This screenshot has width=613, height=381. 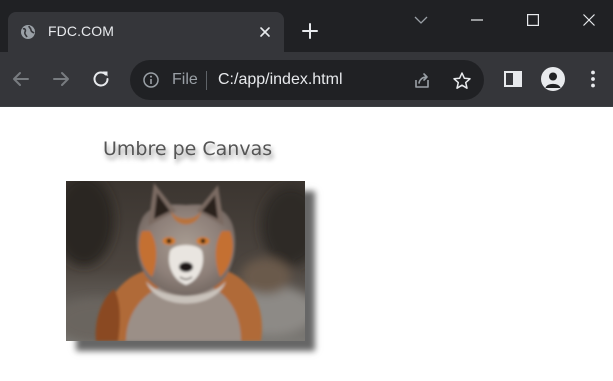 What do you see at coordinates (81, 31) in the screenshot?
I see `tab-title: FDC.COM` at bounding box center [81, 31].